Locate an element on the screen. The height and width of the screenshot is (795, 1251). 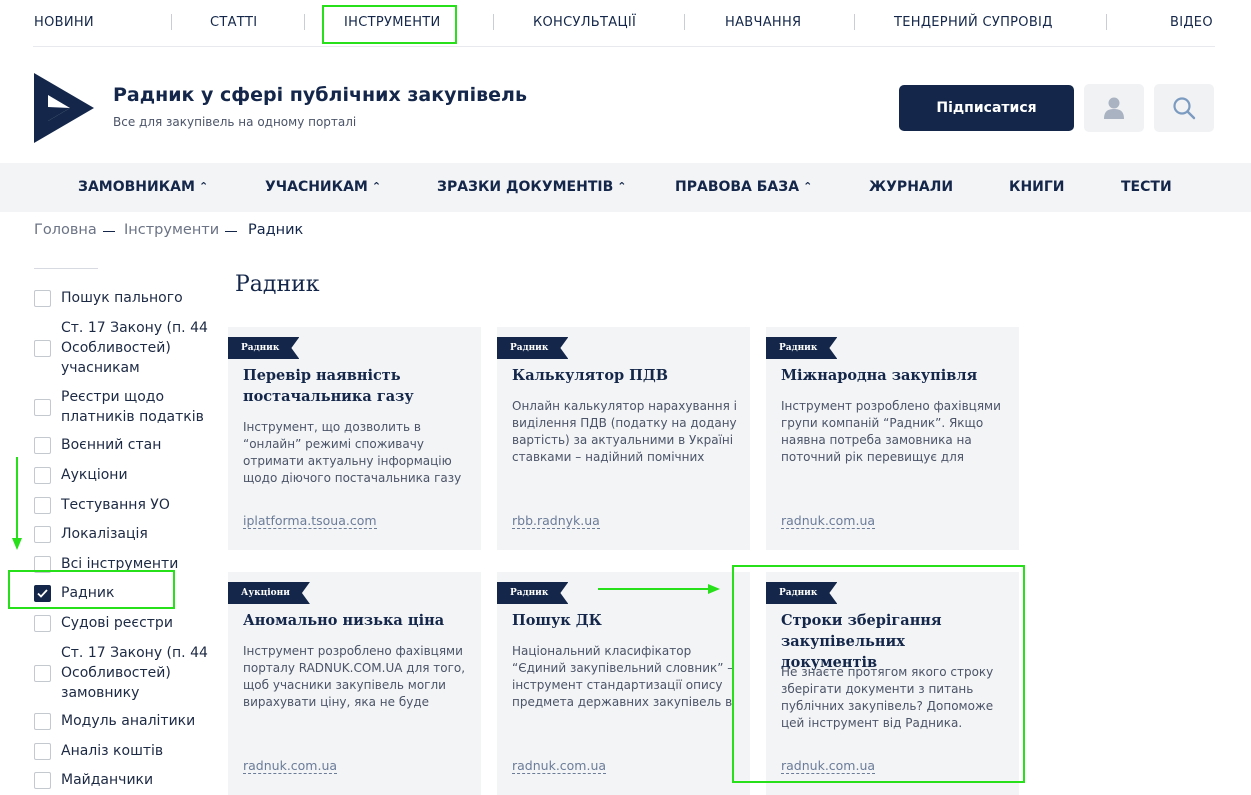
arrow-right-icon is located at coordinates (659, 589).